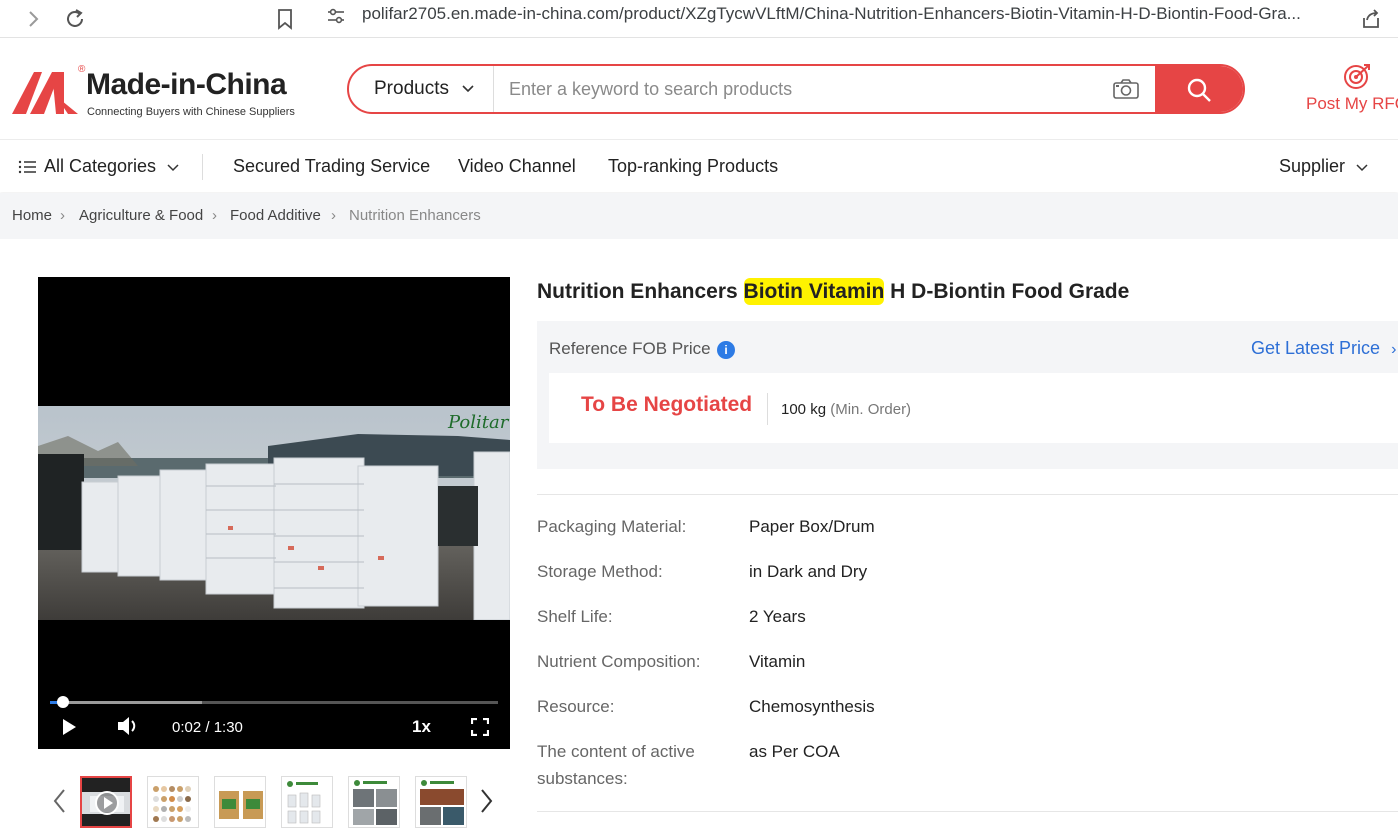  I want to click on spec-label: The content of active substances:, so click(616, 765).